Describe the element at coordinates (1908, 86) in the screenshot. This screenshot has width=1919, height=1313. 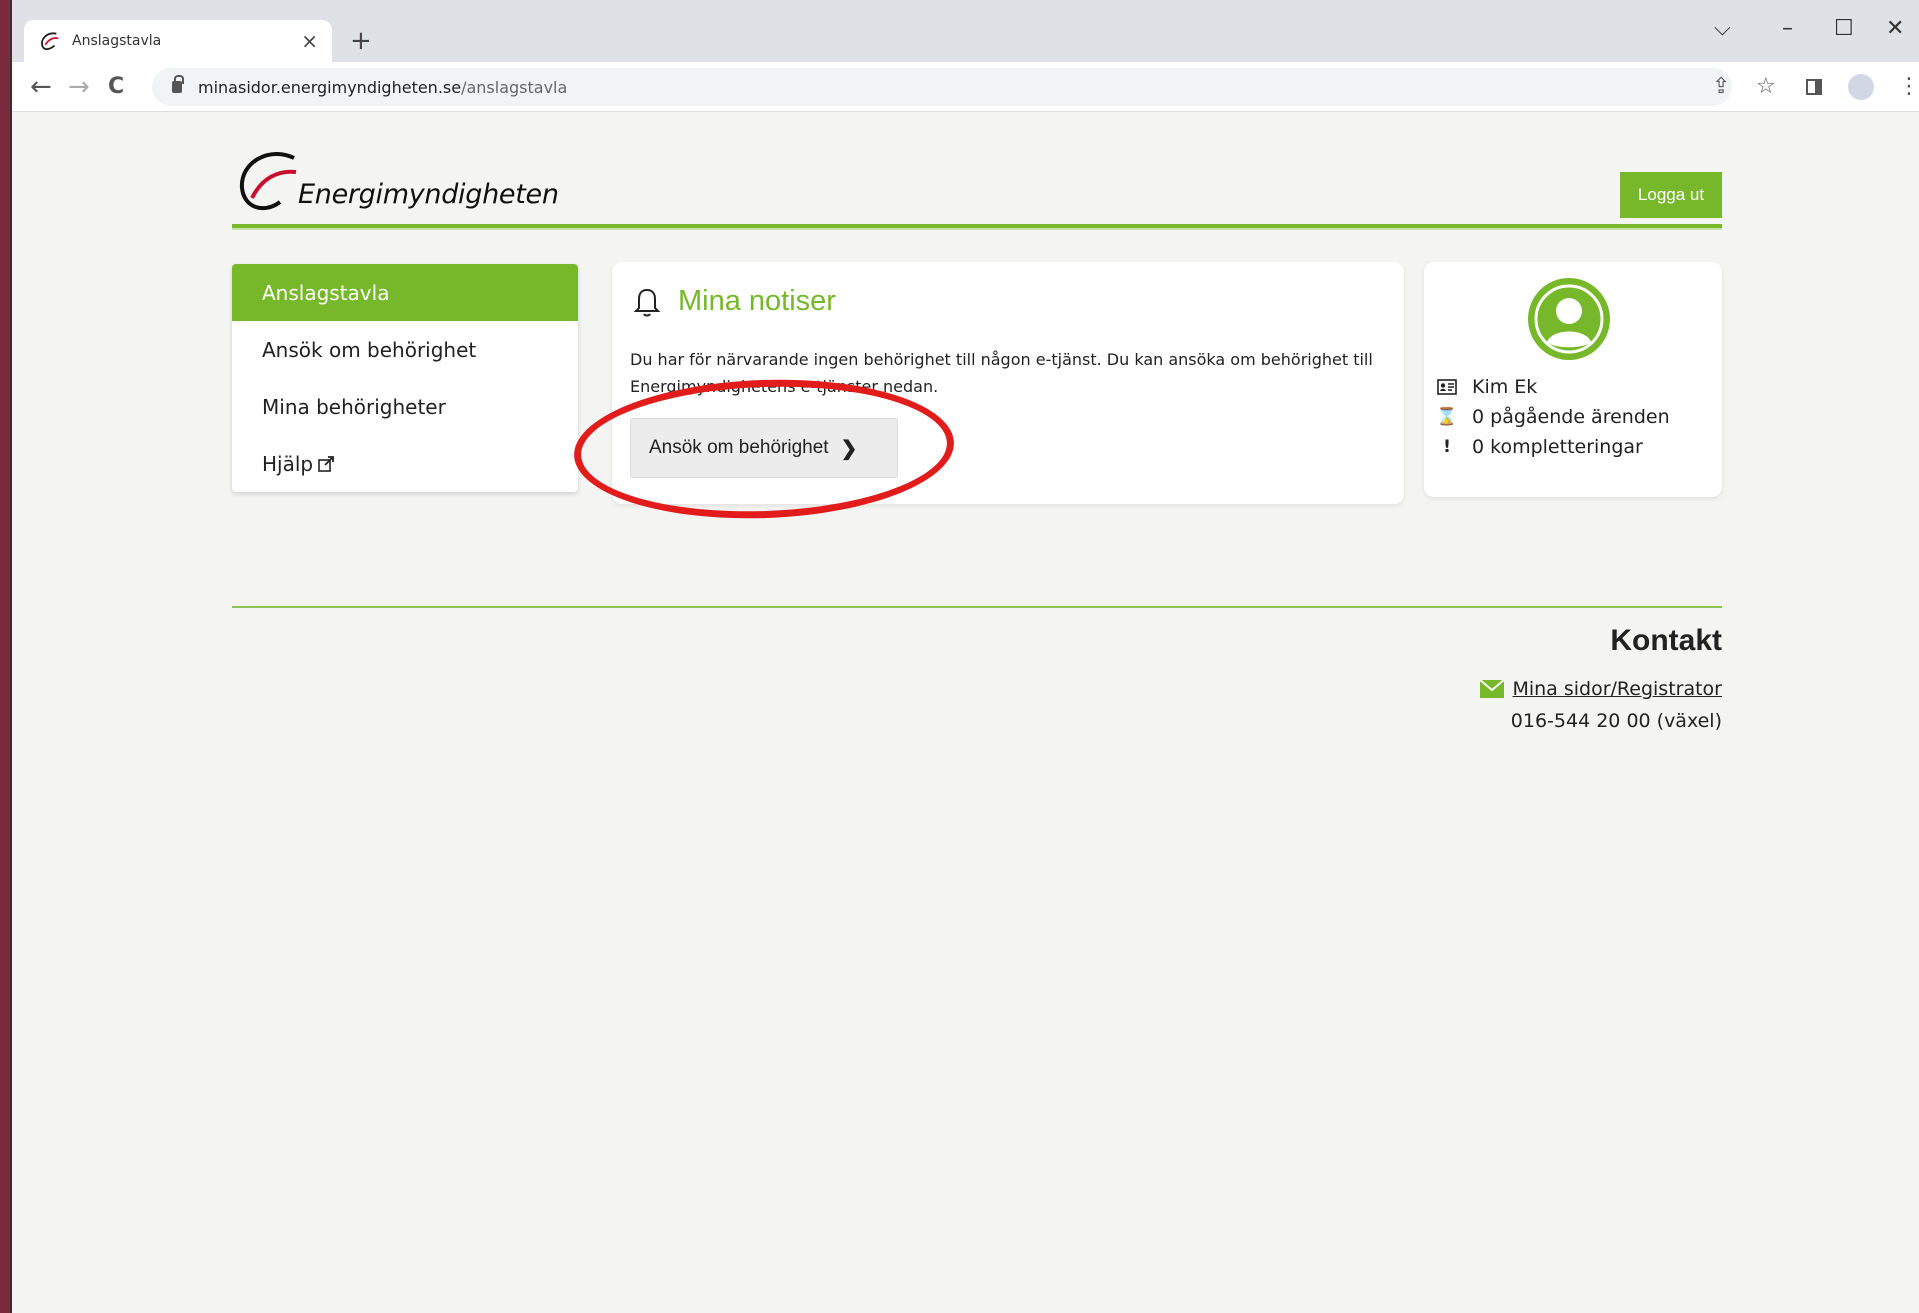
I see `browser-menu-icon: ⋮` at that location.